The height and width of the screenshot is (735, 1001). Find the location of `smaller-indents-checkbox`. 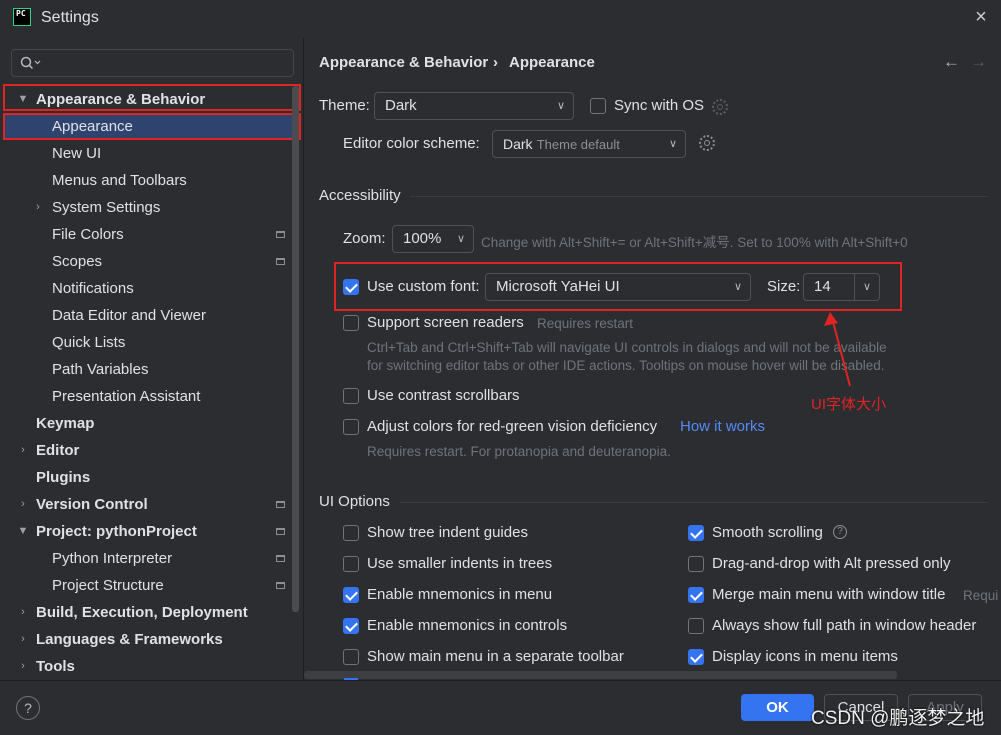

smaller-indents-checkbox is located at coordinates (351, 564).